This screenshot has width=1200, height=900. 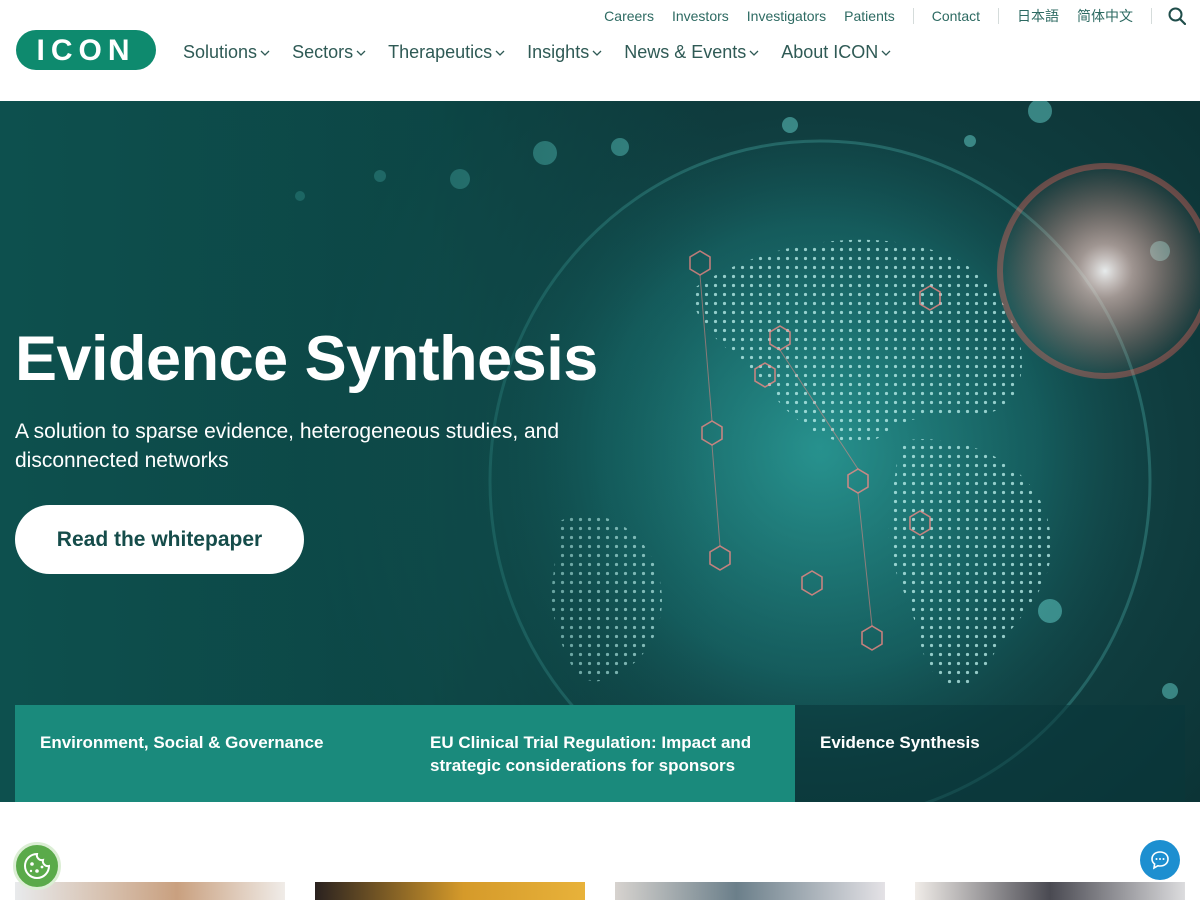 I want to click on logo-text: ICON, so click(x=86, y=50).